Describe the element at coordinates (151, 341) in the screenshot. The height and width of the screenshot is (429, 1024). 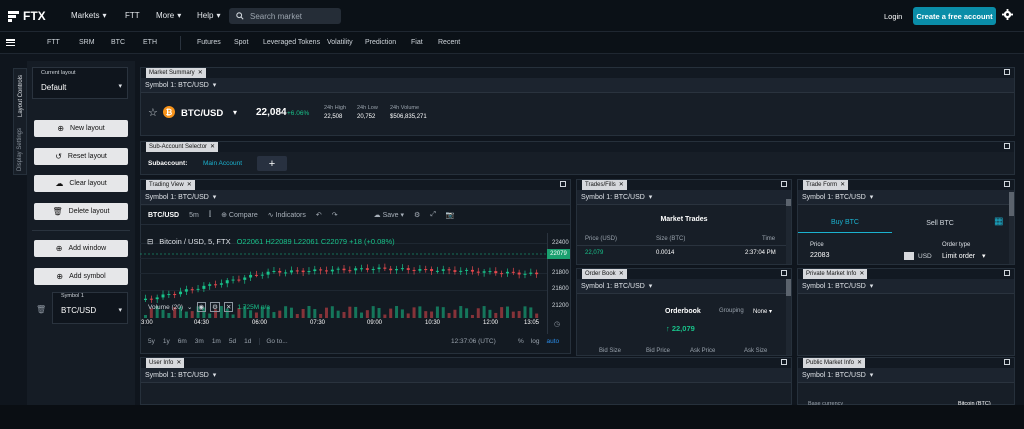
I see `range-5y: 5y` at that location.